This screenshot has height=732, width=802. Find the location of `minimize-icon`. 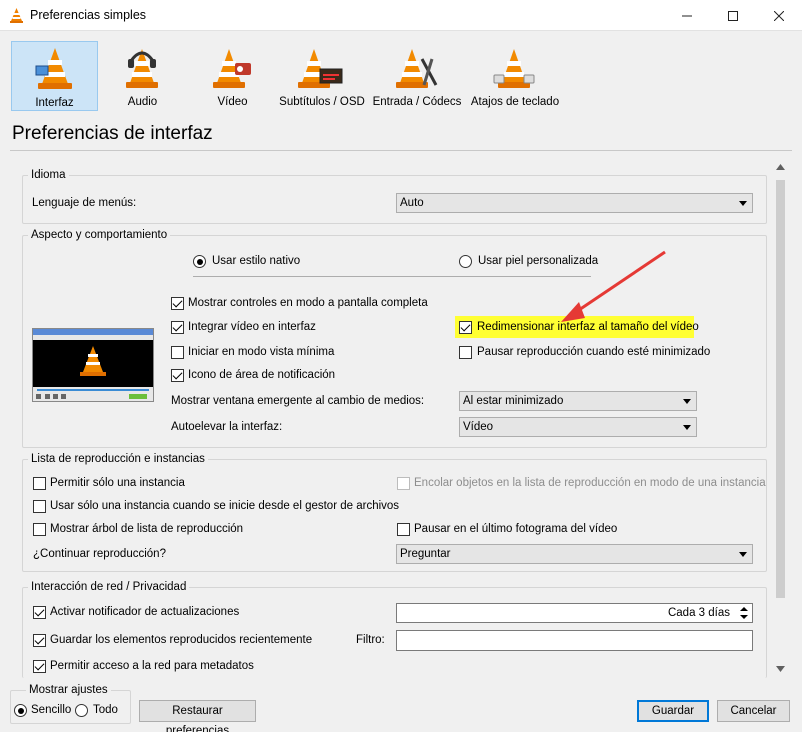

minimize-icon is located at coordinates (687, 15).